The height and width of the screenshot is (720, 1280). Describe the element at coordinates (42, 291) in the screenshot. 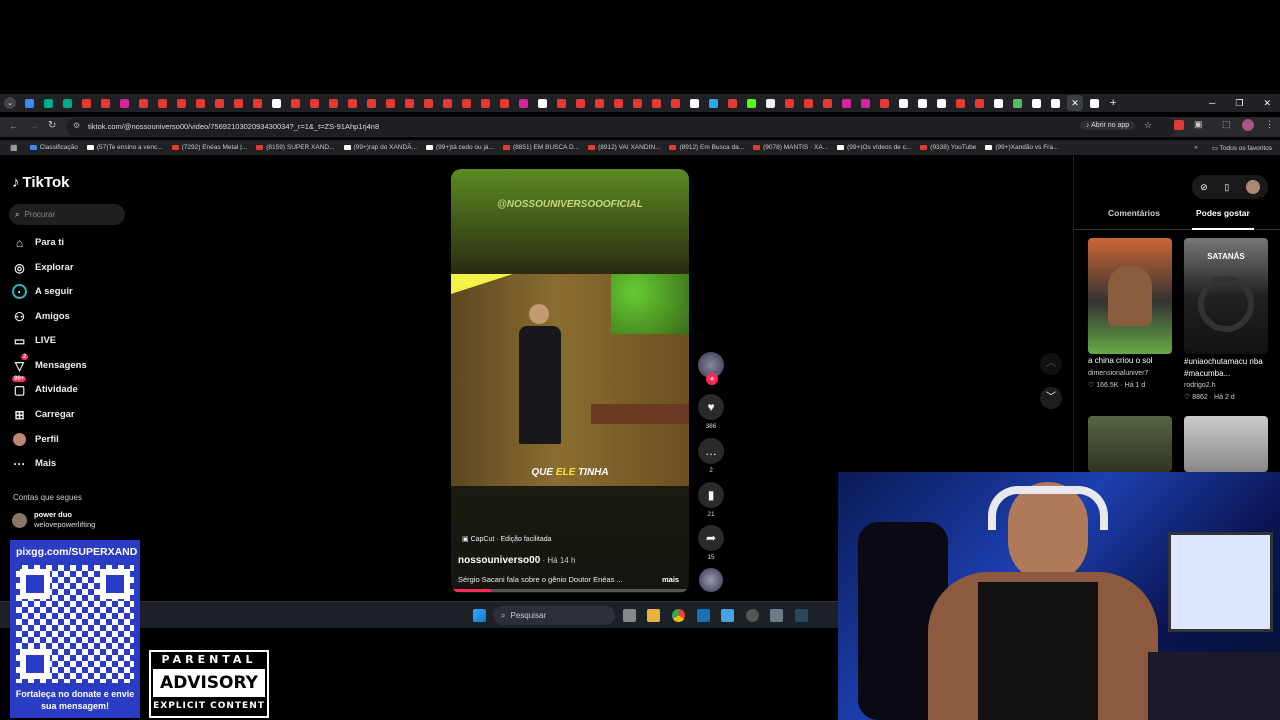

I see `nav-item-a-seguir: · A seguir` at that location.